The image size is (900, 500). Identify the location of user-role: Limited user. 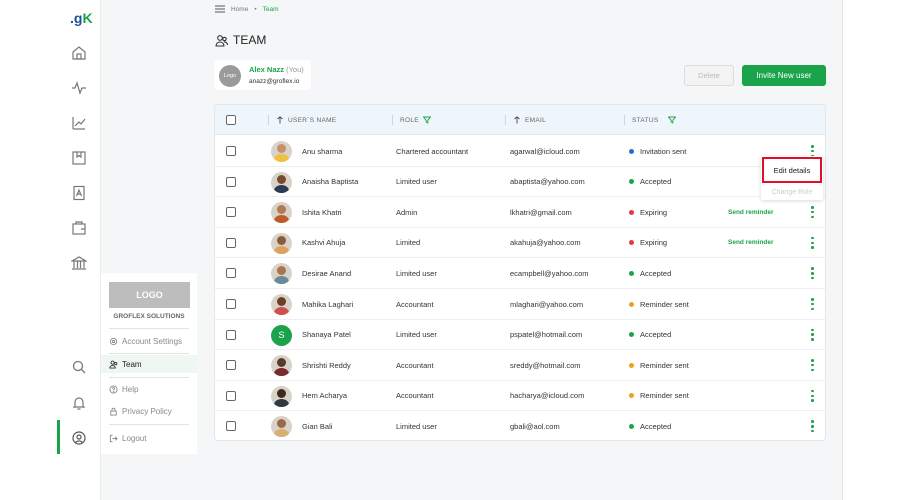
(416, 273).